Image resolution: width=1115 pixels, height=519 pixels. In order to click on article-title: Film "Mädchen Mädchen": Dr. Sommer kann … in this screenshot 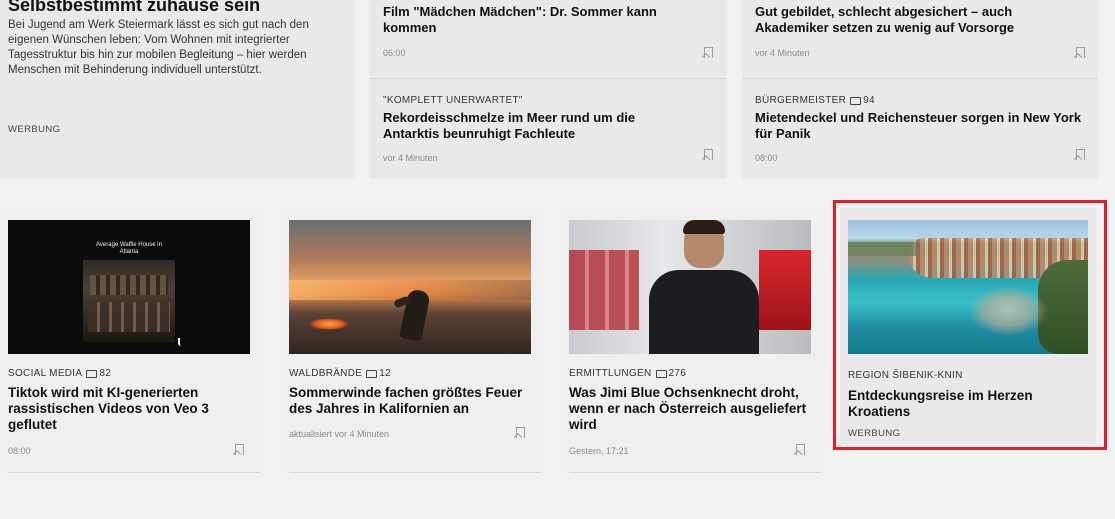, I will do `click(520, 19)`.